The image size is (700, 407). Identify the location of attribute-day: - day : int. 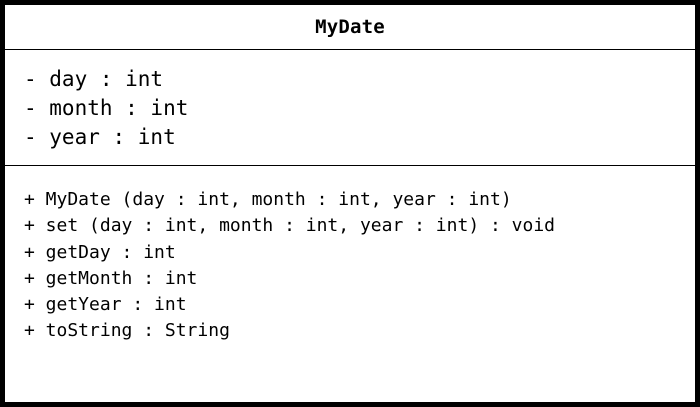
(94, 79).